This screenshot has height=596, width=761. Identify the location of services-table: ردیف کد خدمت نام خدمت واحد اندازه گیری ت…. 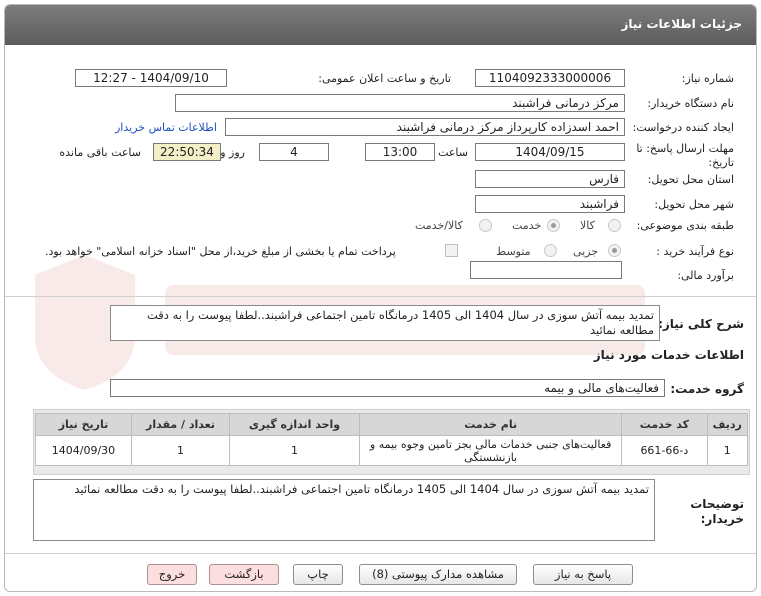
(391, 439).